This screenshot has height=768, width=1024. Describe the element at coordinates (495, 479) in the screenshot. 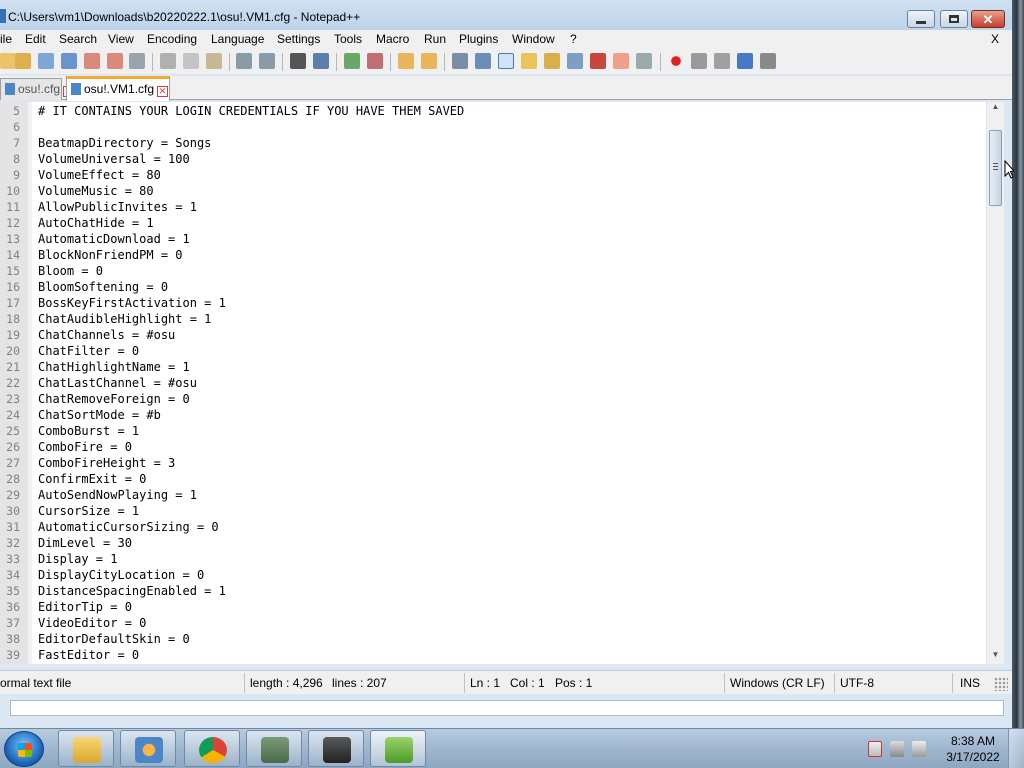

I see `code-line: 28 ConfirmExit = 0` at that location.